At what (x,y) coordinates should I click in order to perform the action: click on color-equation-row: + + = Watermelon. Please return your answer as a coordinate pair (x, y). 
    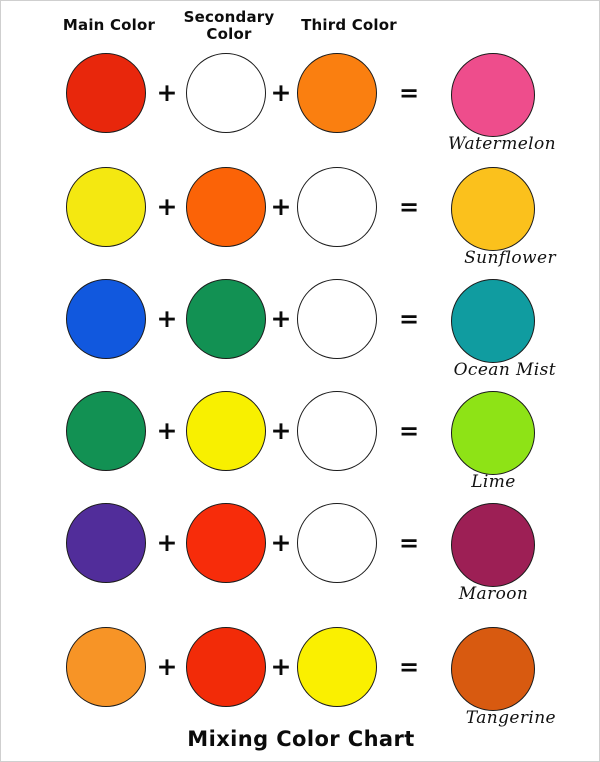
    Looking at the image, I should click on (300, 109).